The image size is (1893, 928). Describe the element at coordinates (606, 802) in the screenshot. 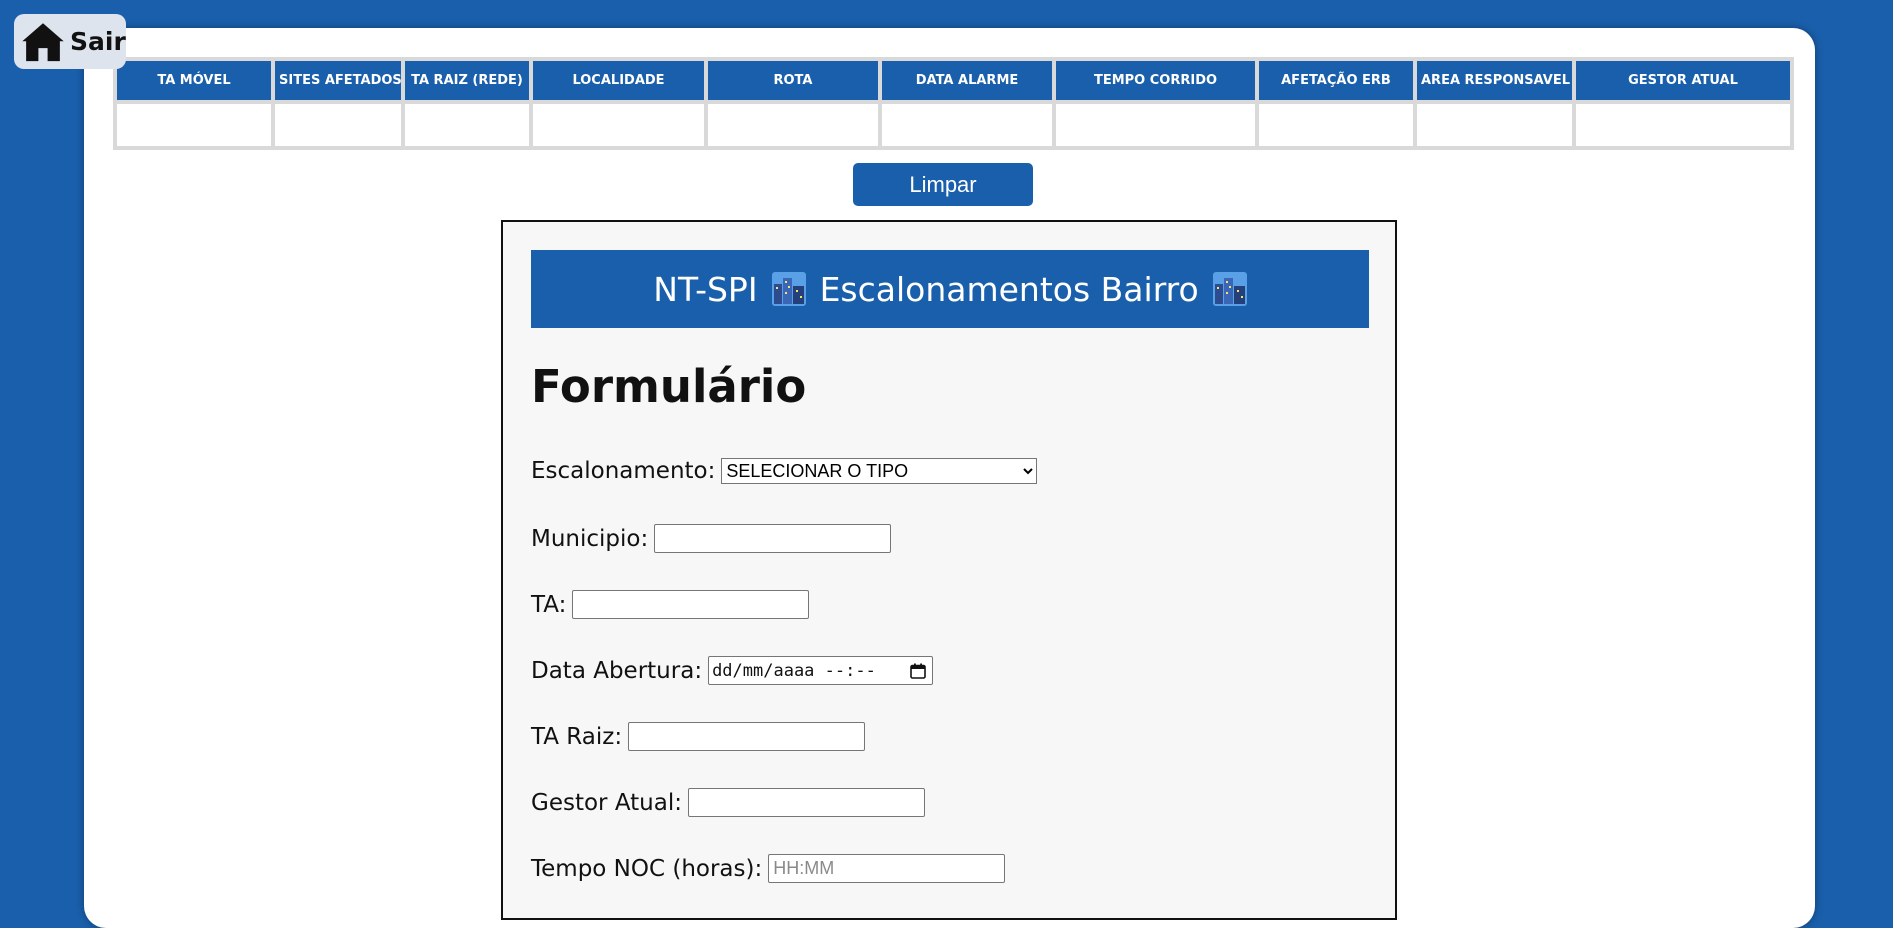

I see `gestor-atual-label: Gestor Atual:` at that location.